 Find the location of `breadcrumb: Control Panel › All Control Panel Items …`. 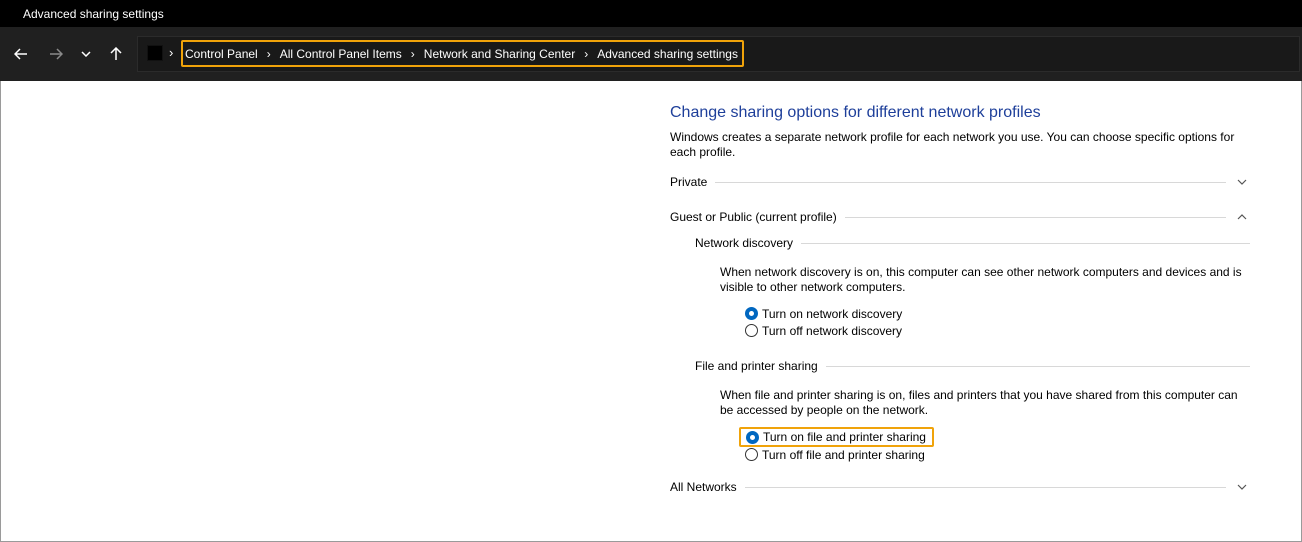

breadcrumb: Control Panel › All Control Panel Items … is located at coordinates (462, 53).